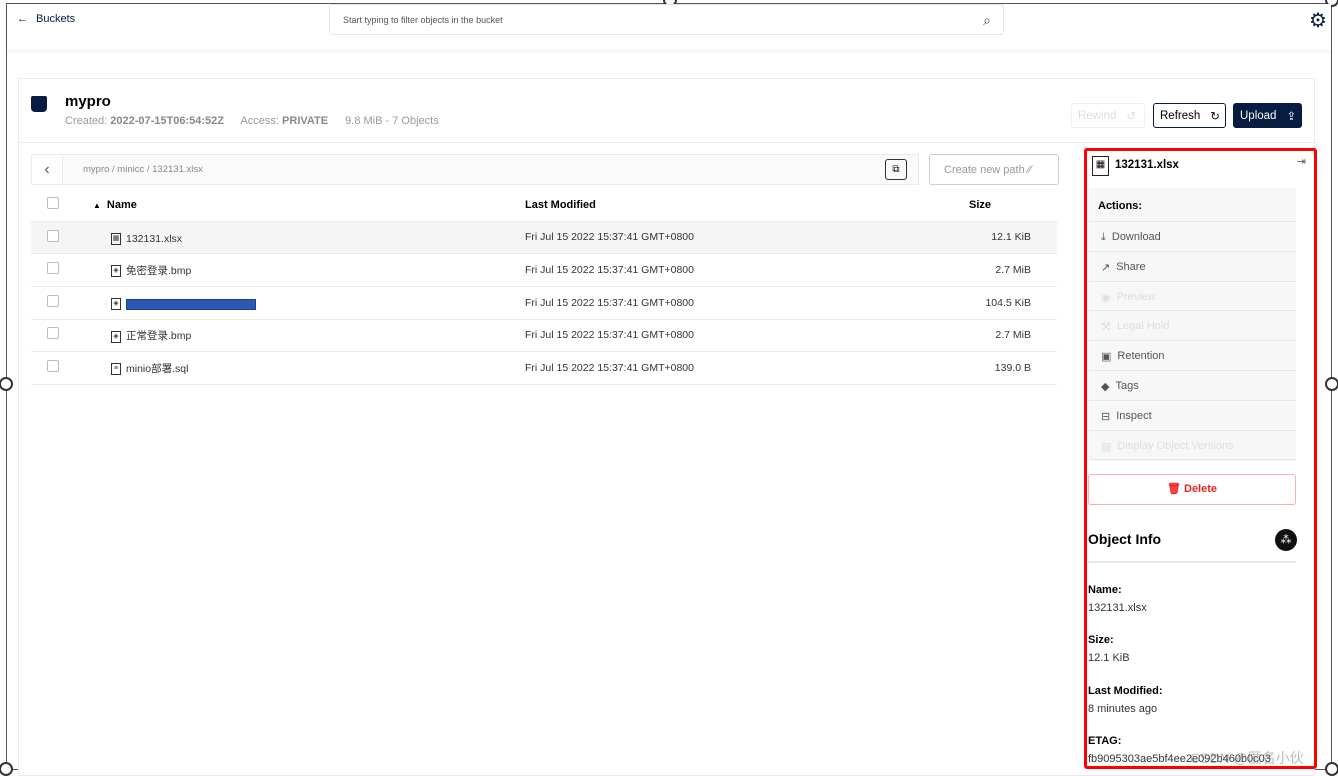  I want to click on size-value: 12.1 KiB, so click(1109, 658).